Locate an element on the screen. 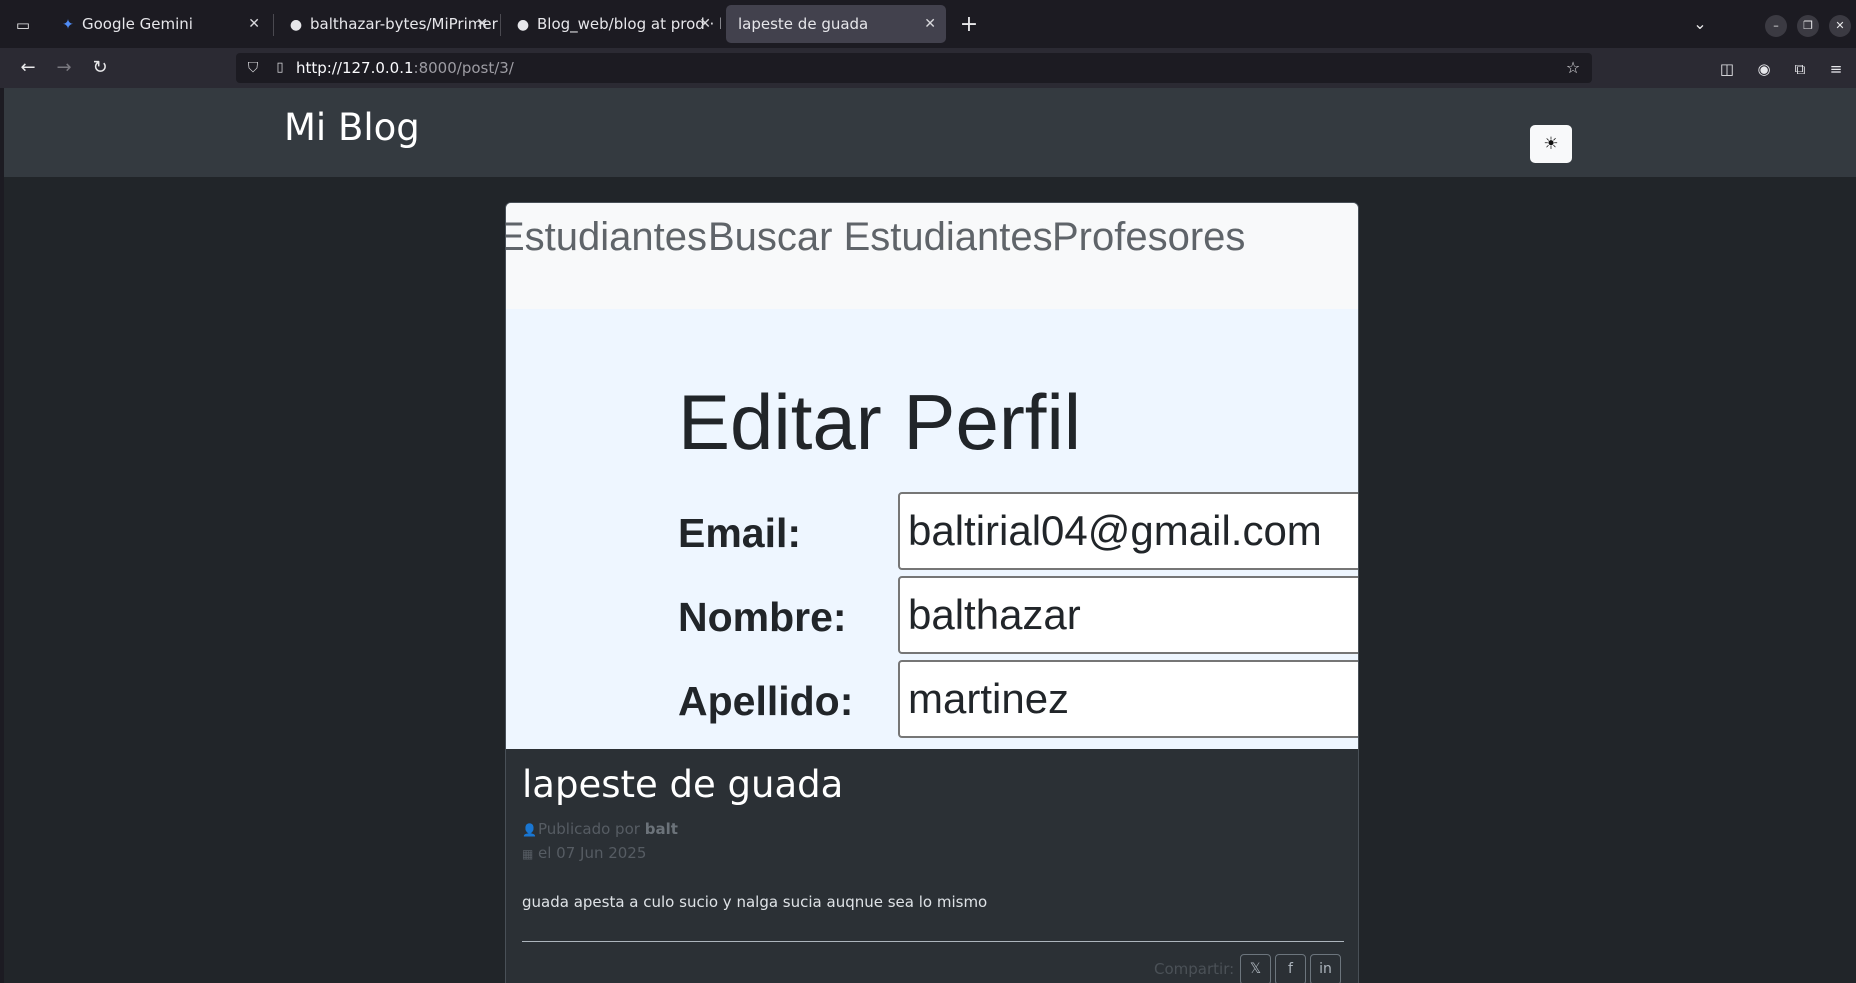 This screenshot has width=1856, height=983. image-nav-item: Profesores is located at coordinates (1149, 237).